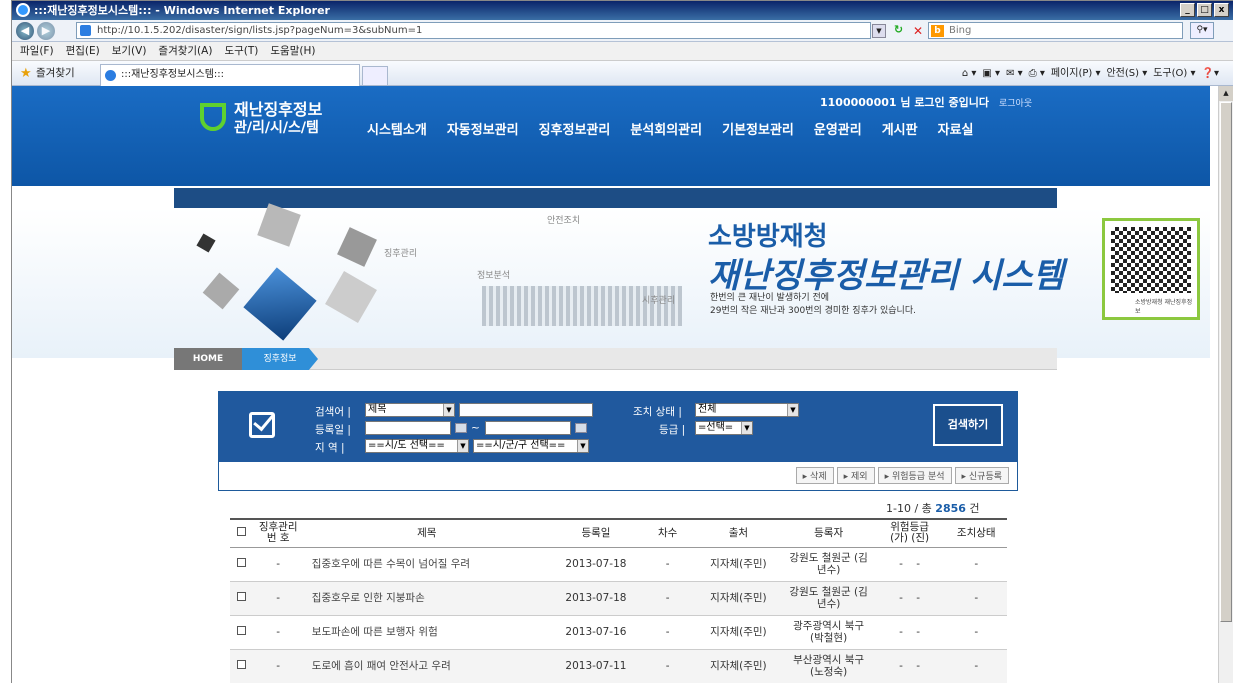 Image resolution: width=1233 pixels, height=683 pixels. I want to click on browser-tab: :::재난징후정보시스템:::, so click(230, 75).